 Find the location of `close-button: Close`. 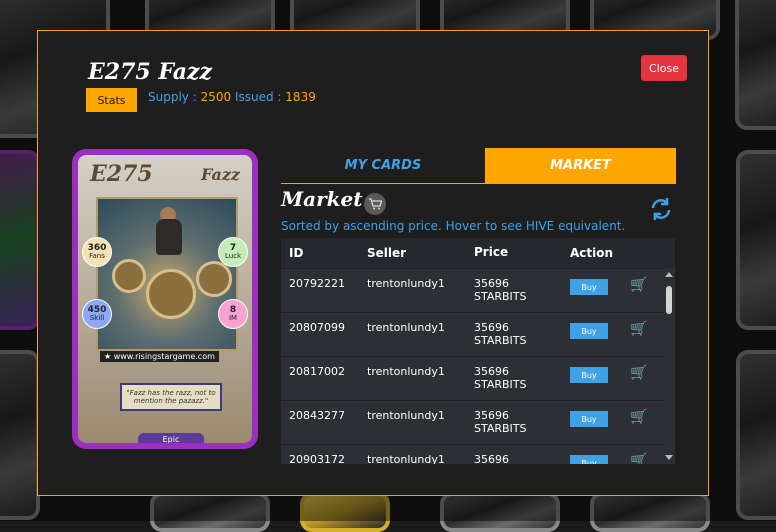

close-button: Close is located at coordinates (664, 68).